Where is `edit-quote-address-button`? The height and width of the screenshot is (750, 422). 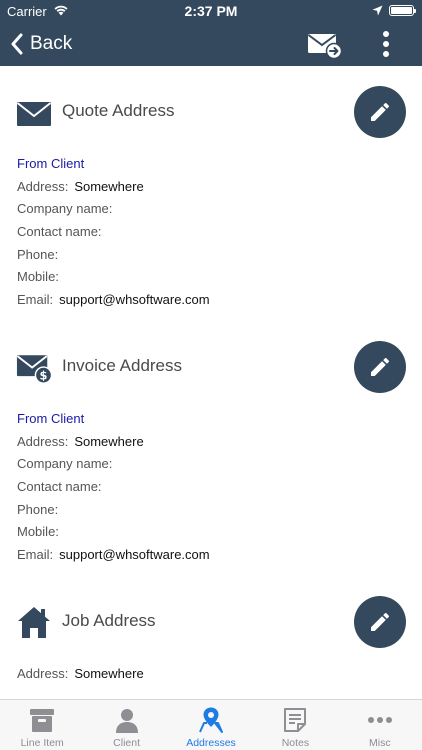 edit-quote-address-button is located at coordinates (380, 112).